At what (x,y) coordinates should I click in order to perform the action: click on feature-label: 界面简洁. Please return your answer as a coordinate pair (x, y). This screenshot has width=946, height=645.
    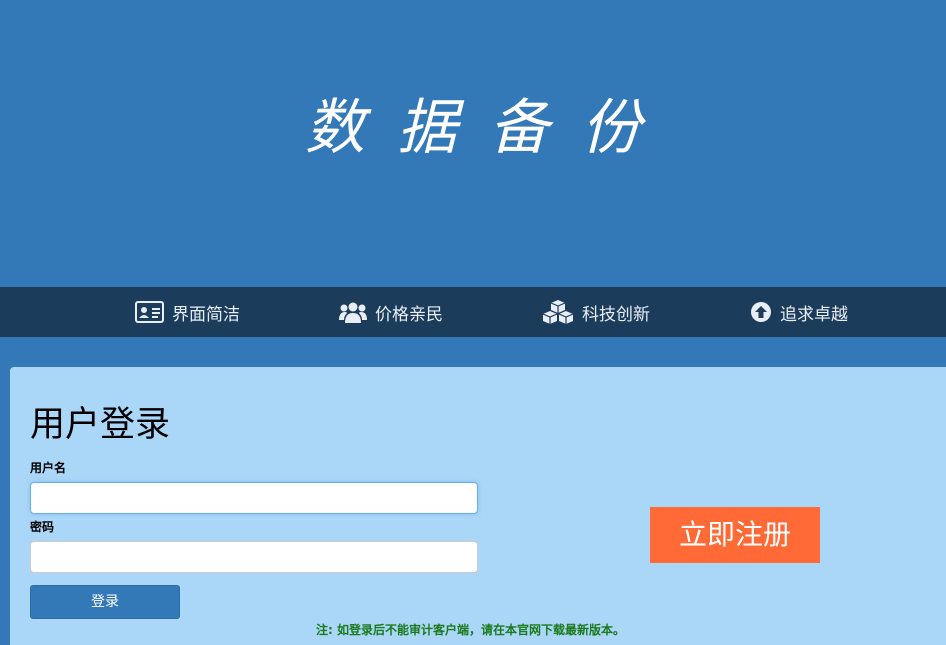
    Looking at the image, I should click on (206, 314).